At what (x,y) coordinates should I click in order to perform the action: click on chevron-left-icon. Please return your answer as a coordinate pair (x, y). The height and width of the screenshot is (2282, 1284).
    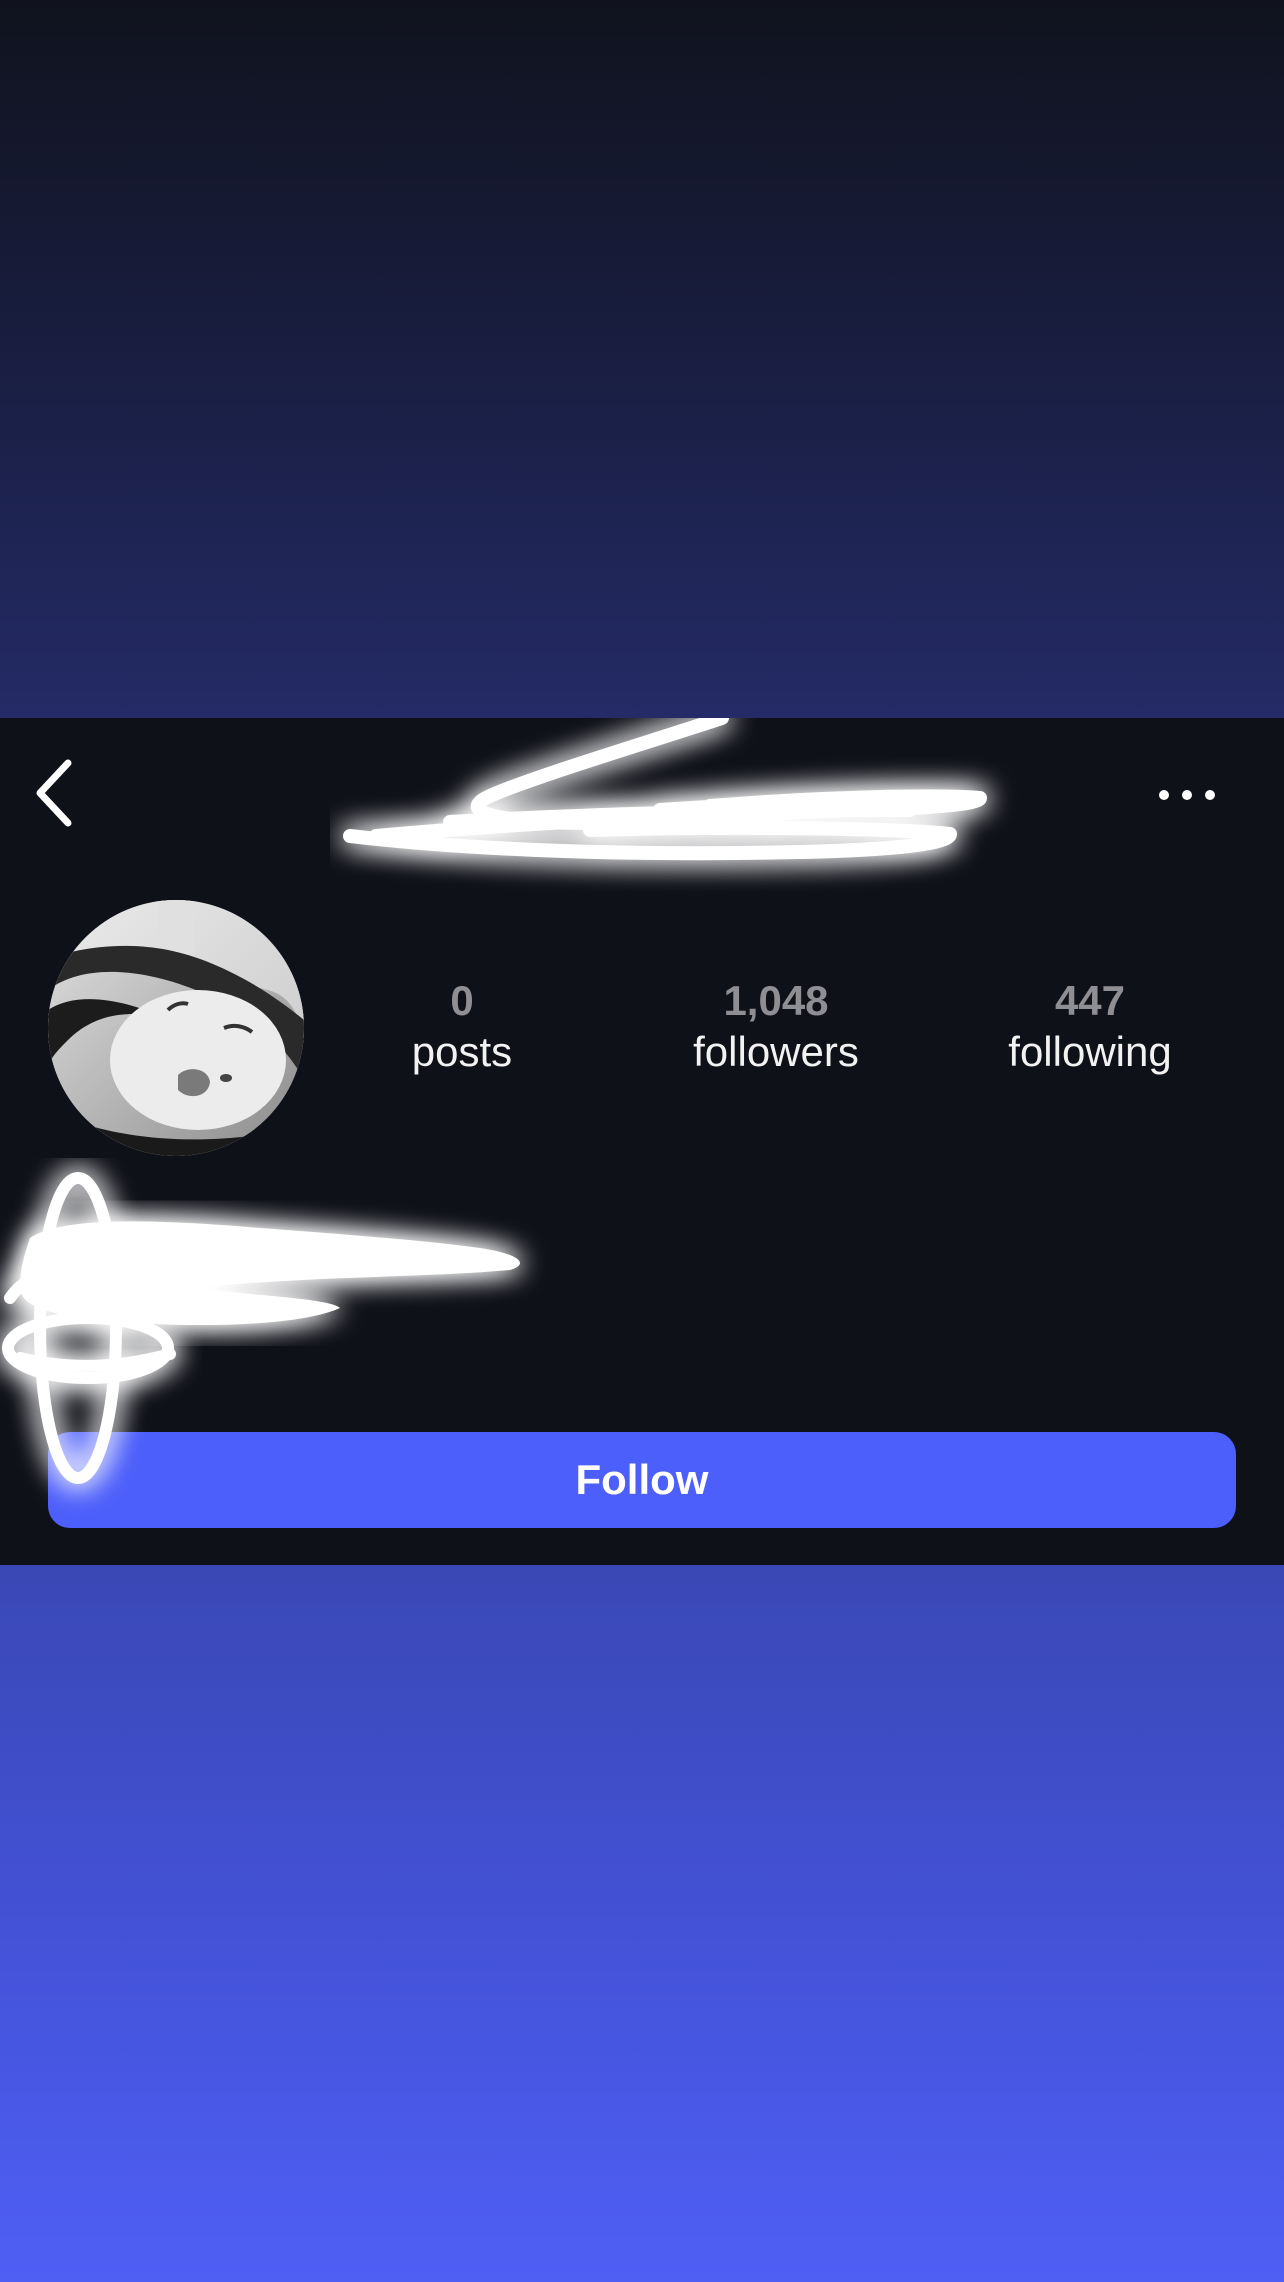
    Looking at the image, I should click on (54, 793).